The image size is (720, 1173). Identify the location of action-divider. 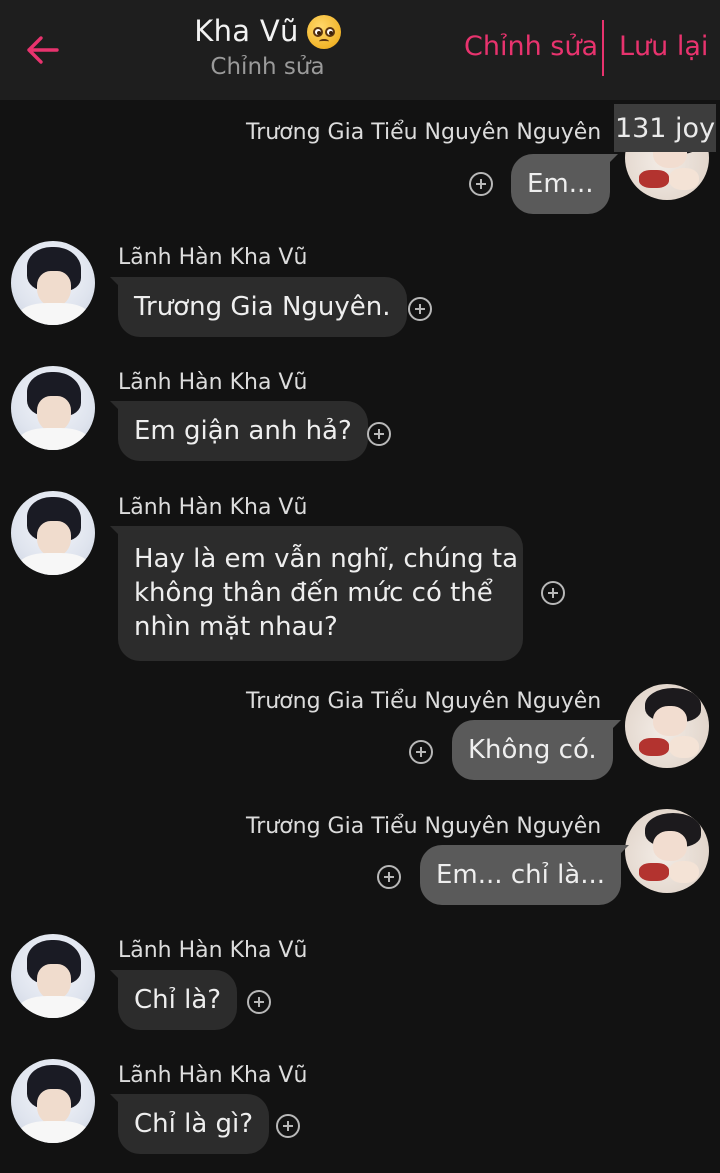
(603, 48).